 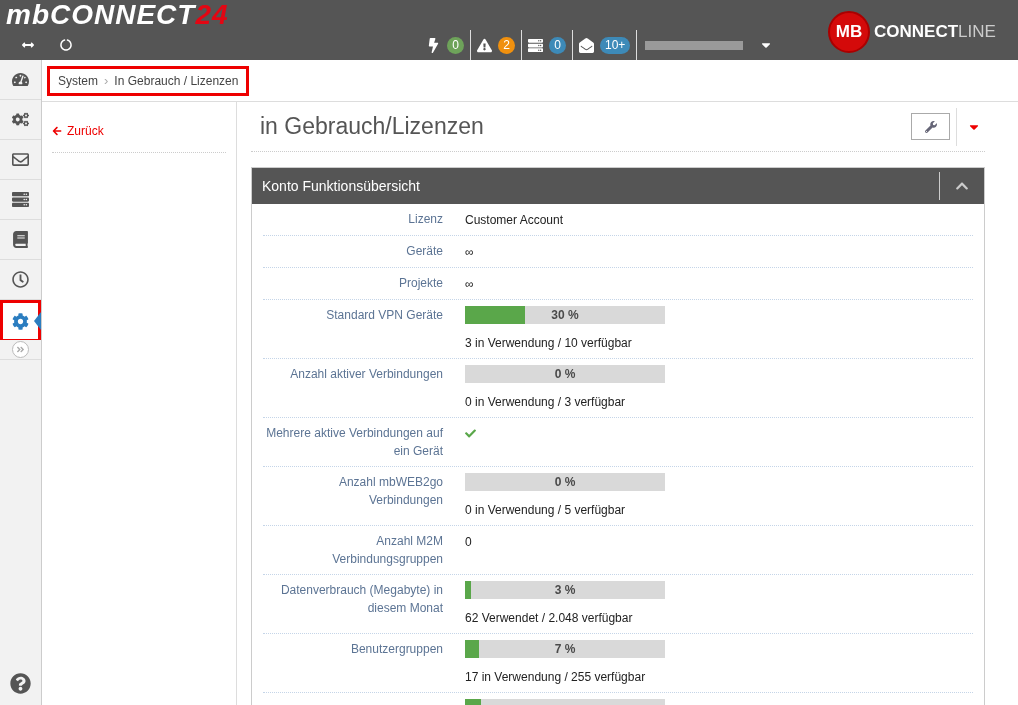 What do you see at coordinates (468, 542) in the screenshot?
I see `row-value: 0` at bounding box center [468, 542].